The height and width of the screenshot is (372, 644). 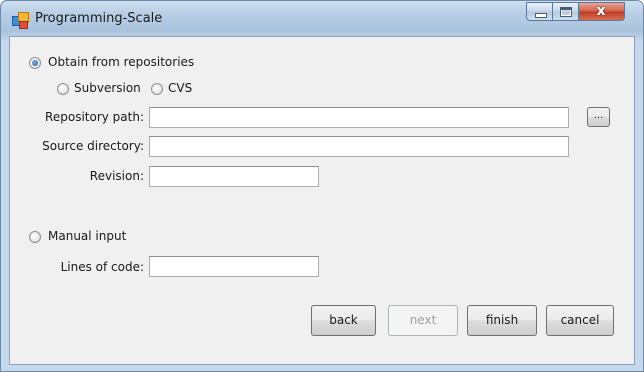 What do you see at coordinates (502, 320) in the screenshot?
I see `finish-button: finish` at bounding box center [502, 320].